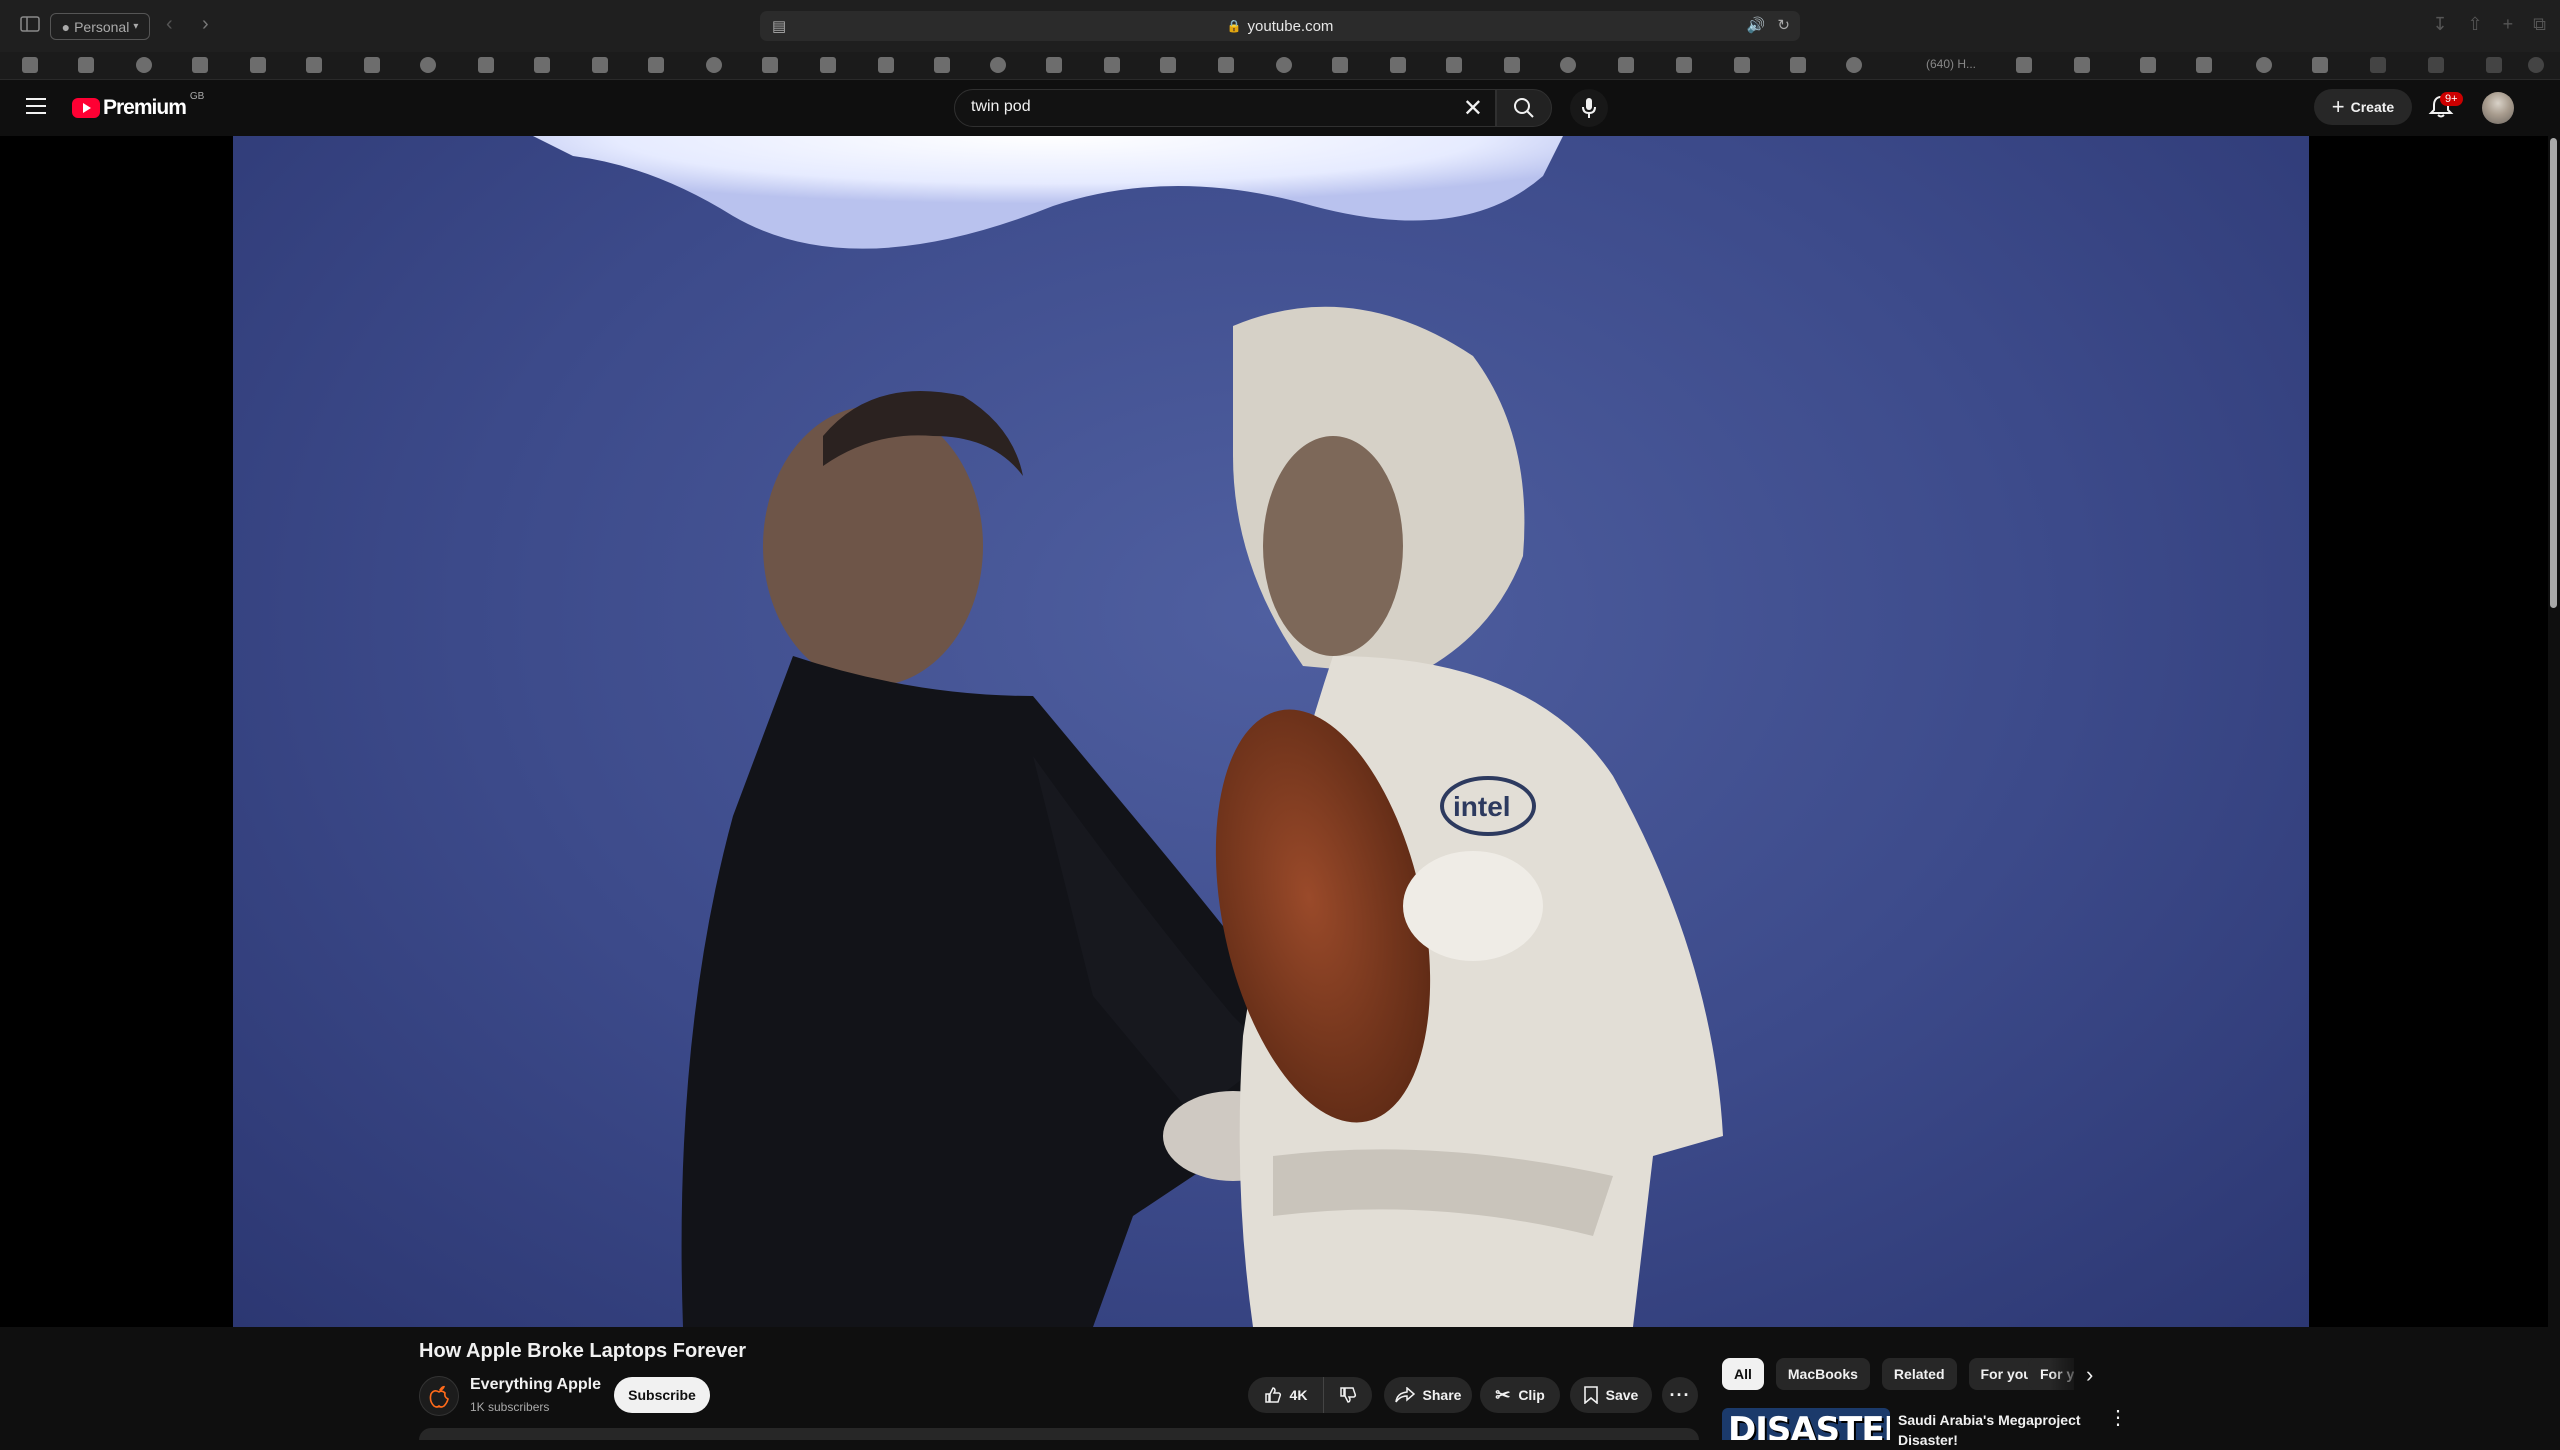 The width and height of the screenshot is (2560, 1450). Describe the element at coordinates (1531, 1395) in the screenshot. I see `clip-label: Clip` at that location.